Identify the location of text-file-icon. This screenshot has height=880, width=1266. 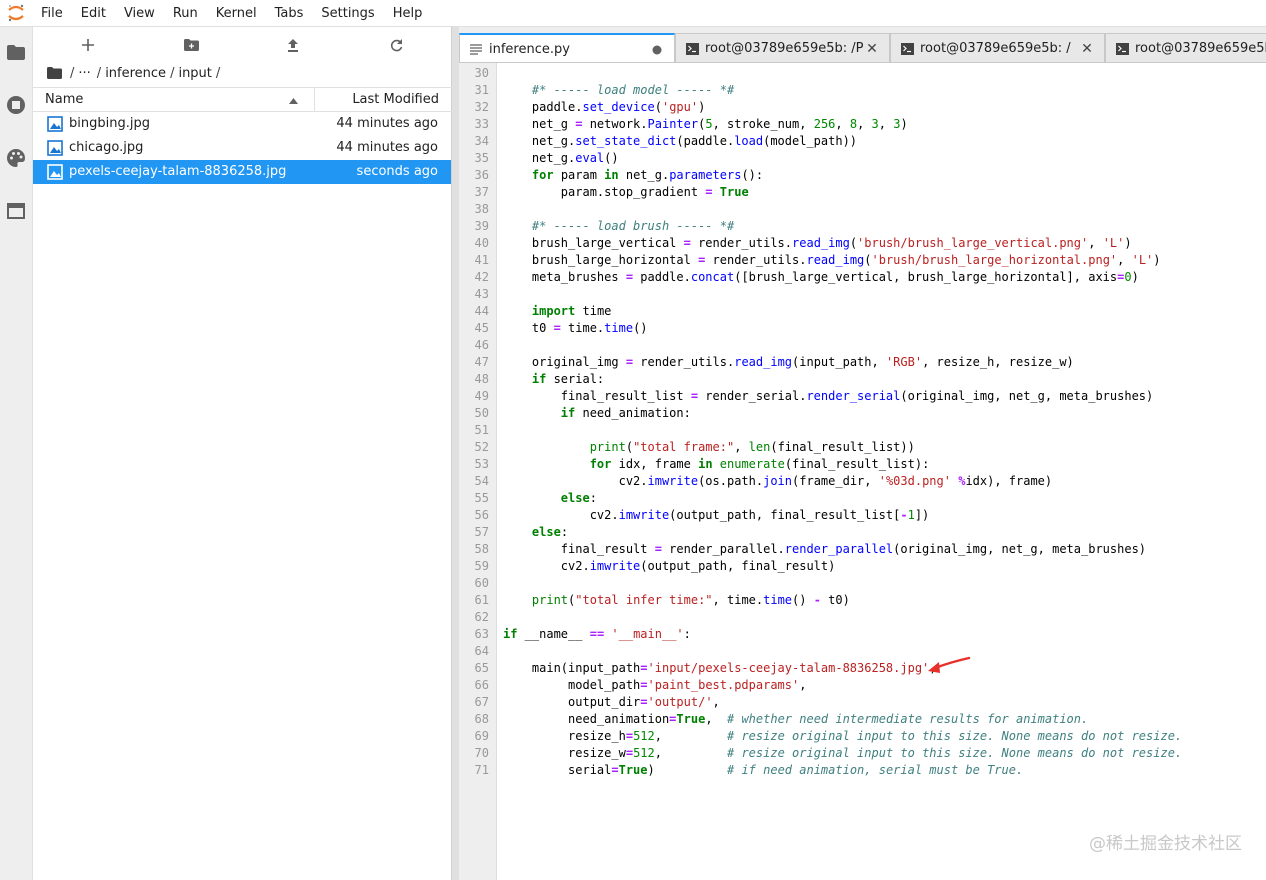
(476, 50).